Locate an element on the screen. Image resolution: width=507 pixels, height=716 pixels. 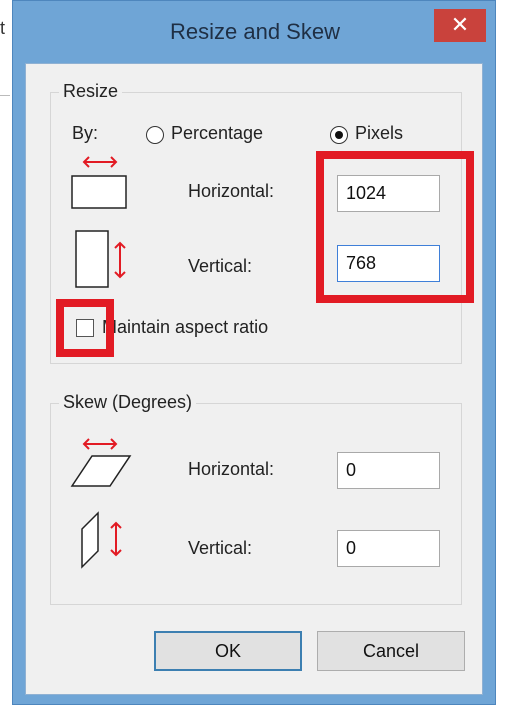
by-label: By: is located at coordinates (85, 133).